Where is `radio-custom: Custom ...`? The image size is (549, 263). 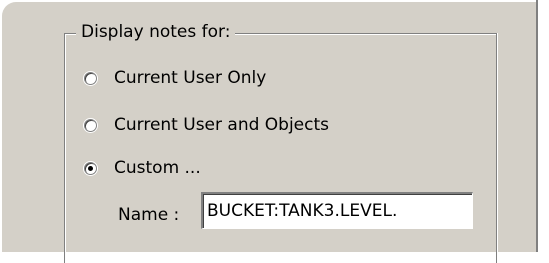 radio-custom: Custom ... is located at coordinates (142, 168).